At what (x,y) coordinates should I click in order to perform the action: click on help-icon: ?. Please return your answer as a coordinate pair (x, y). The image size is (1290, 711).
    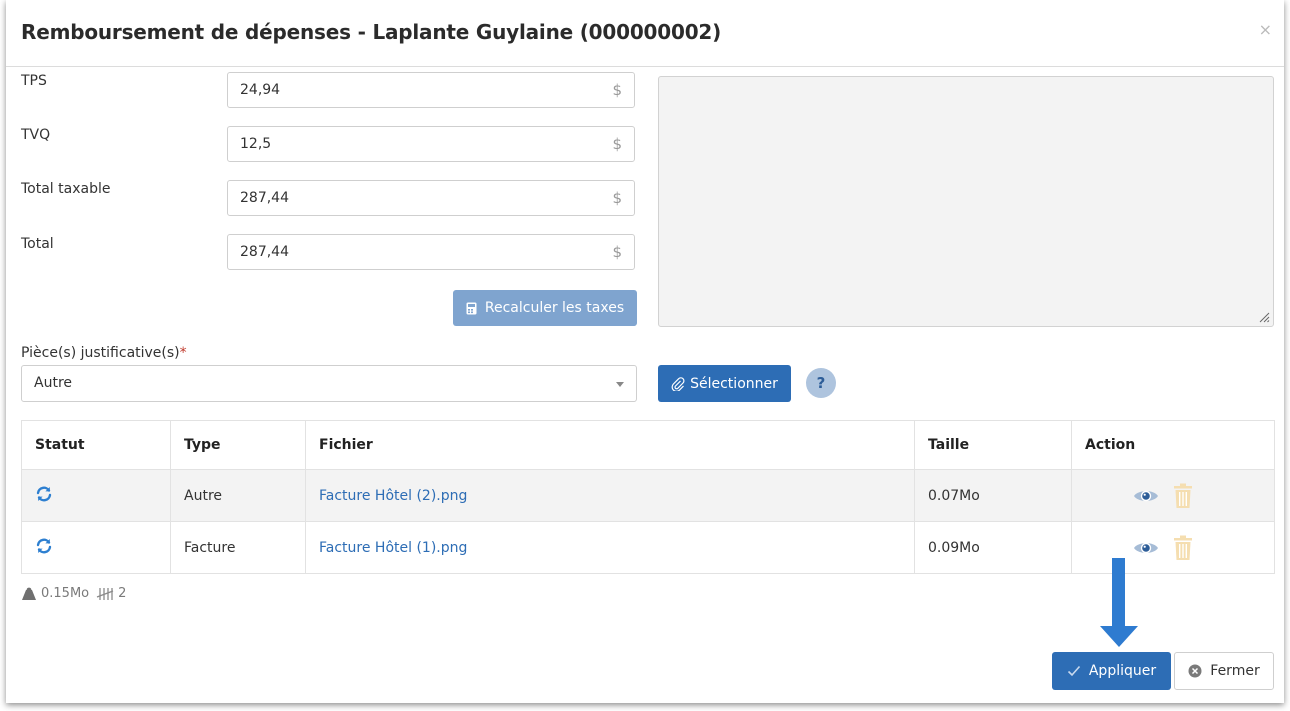
    Looking at the image, I should click on (821, 383).